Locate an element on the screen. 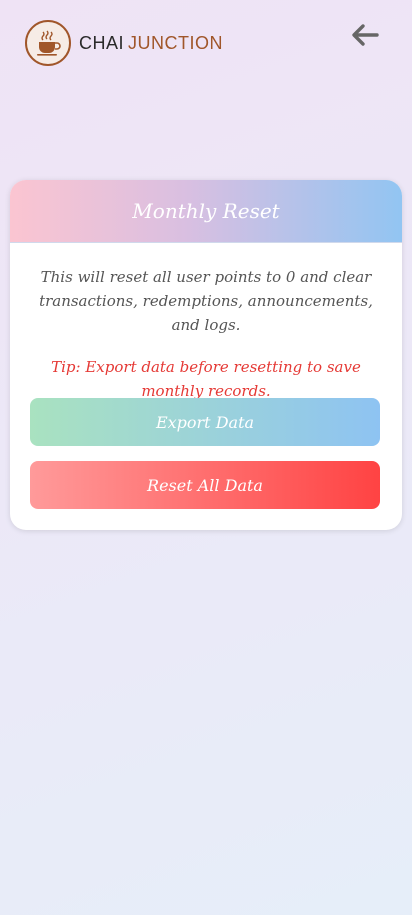 The image size is (412, 915). app-name: CHAI JUNCTION is located at coordinates (151, 43).